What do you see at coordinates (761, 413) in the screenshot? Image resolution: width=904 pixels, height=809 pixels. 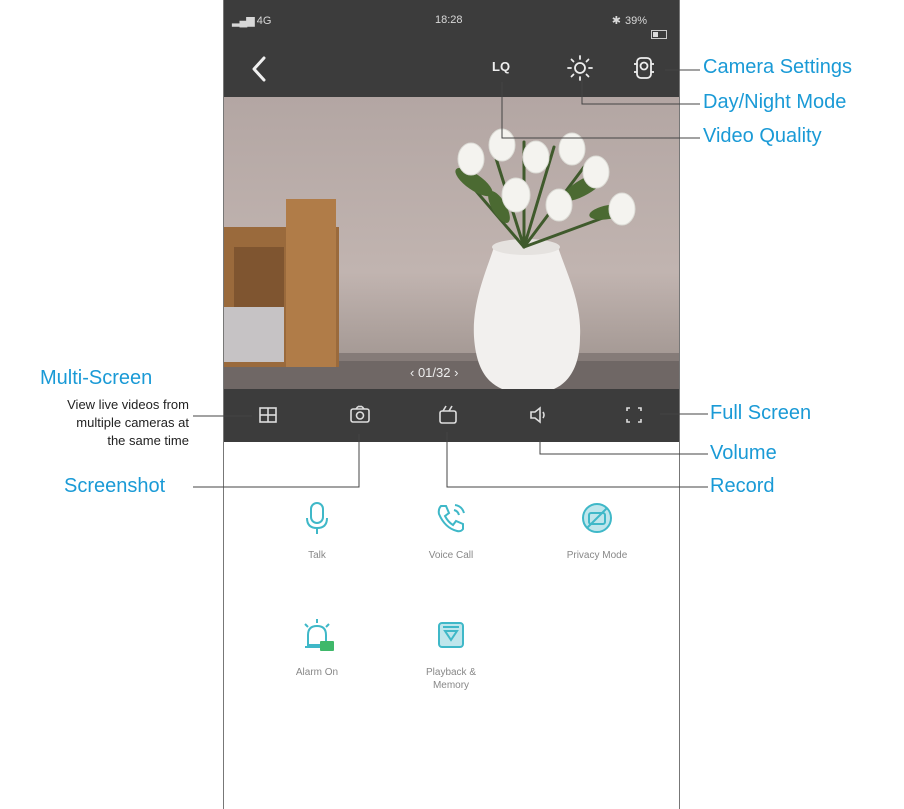 I see `full-screen-callout: Full Screen` at bounding box center [761, 413].